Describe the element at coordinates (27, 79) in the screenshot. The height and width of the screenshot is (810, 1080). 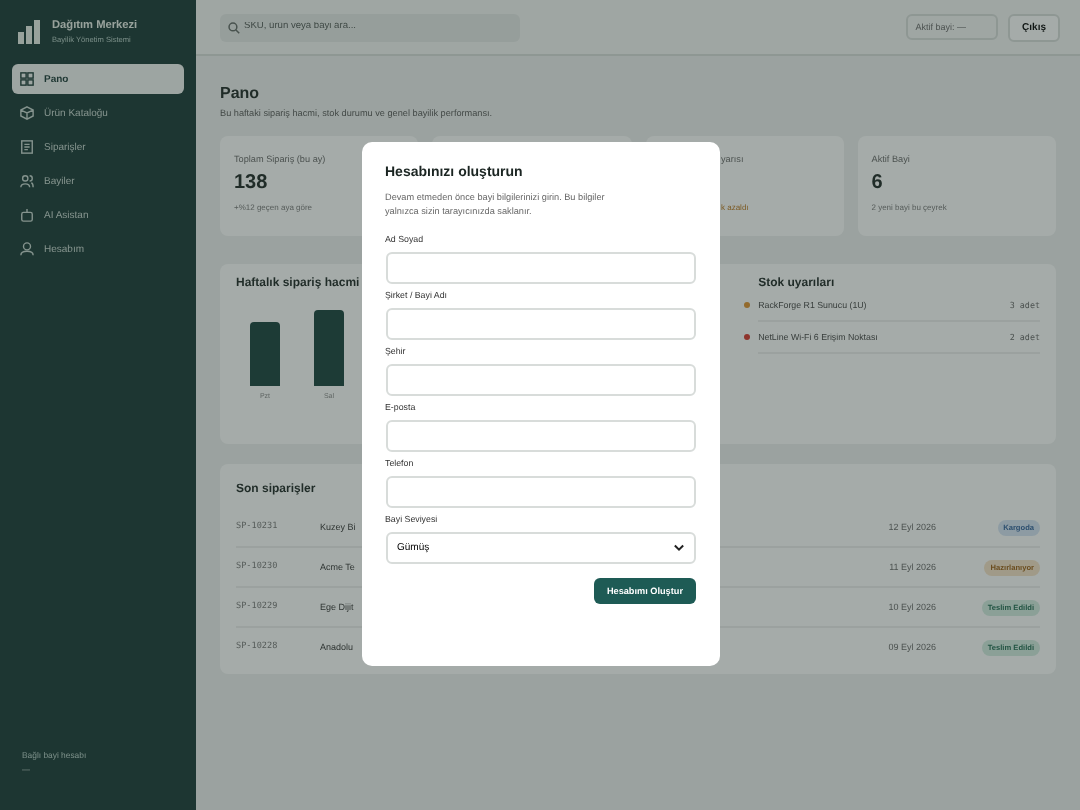
I see `grid-icon` at that location.